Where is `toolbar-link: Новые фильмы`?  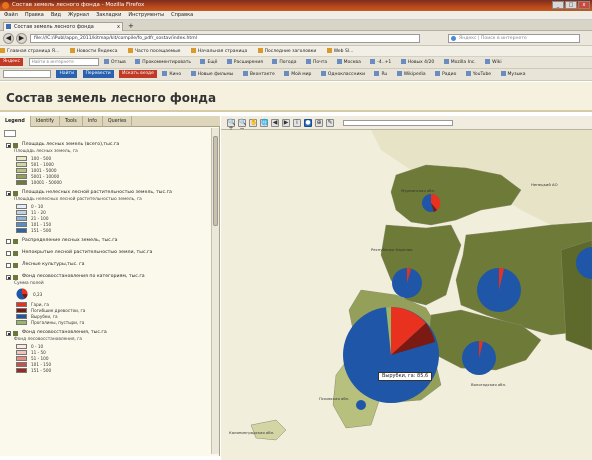
toolbar-link: Новые фильмы is located at coordinates (212, 74).